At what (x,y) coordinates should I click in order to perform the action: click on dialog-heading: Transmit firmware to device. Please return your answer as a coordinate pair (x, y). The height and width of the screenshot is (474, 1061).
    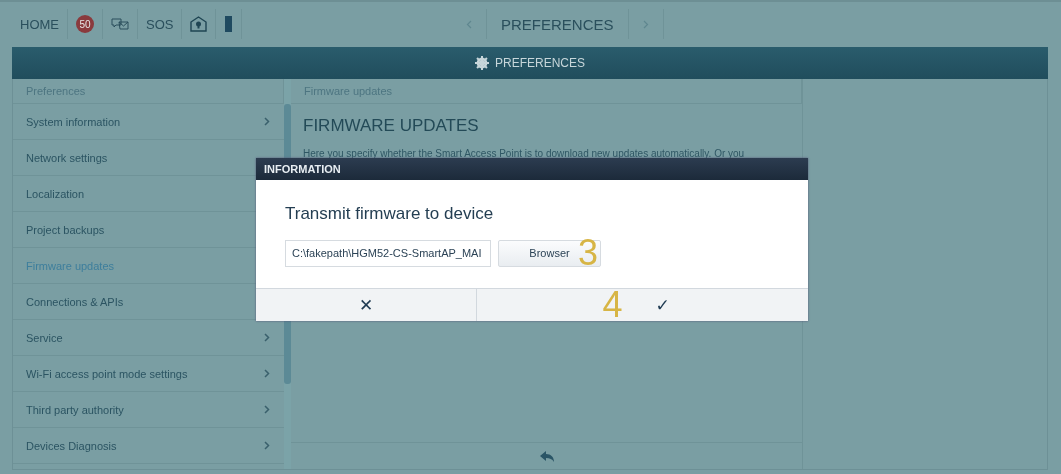
    Looking at the image, I should click on (390, 214).